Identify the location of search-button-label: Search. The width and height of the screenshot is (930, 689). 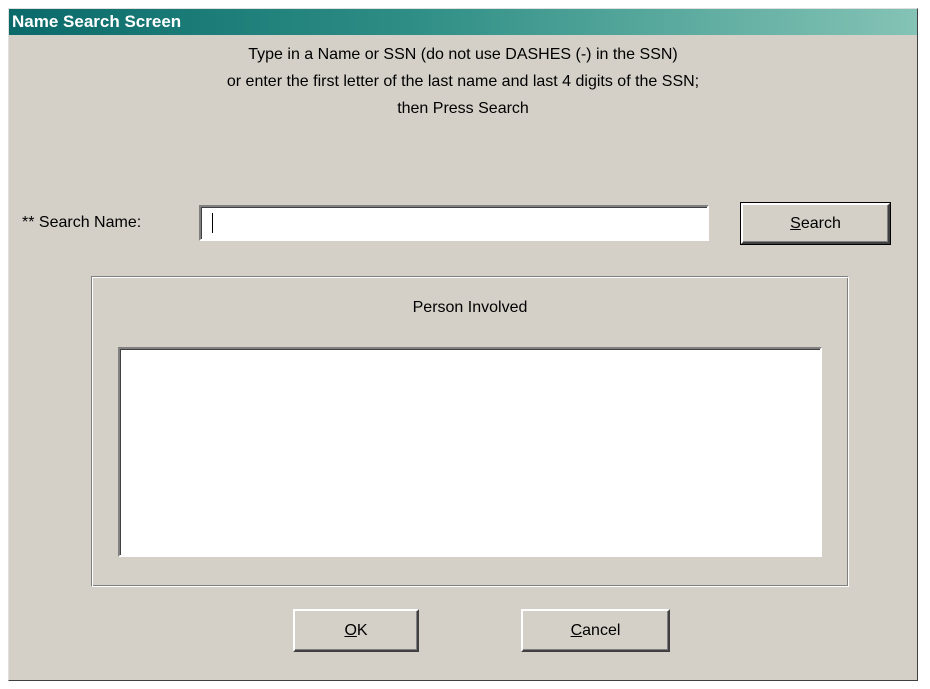
(815, 223).